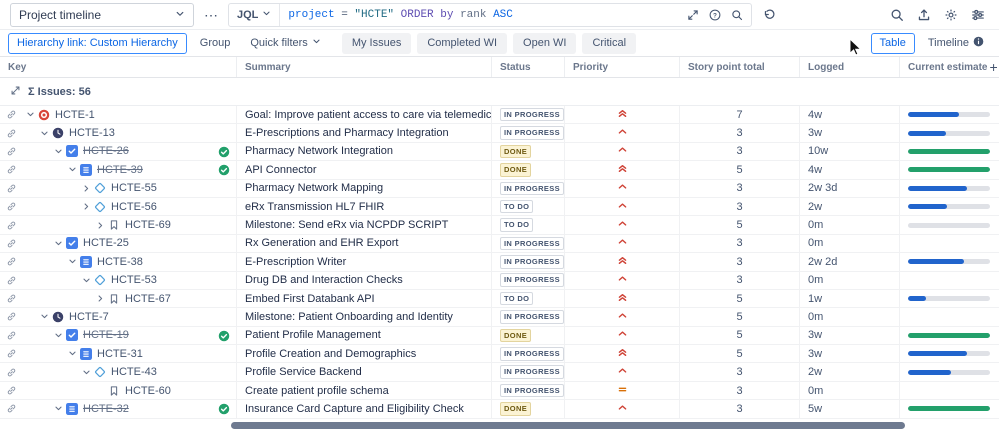 This screenshot has width=999, height=431. I want to click on issue-key: HCTE-43, so click(134, 372).